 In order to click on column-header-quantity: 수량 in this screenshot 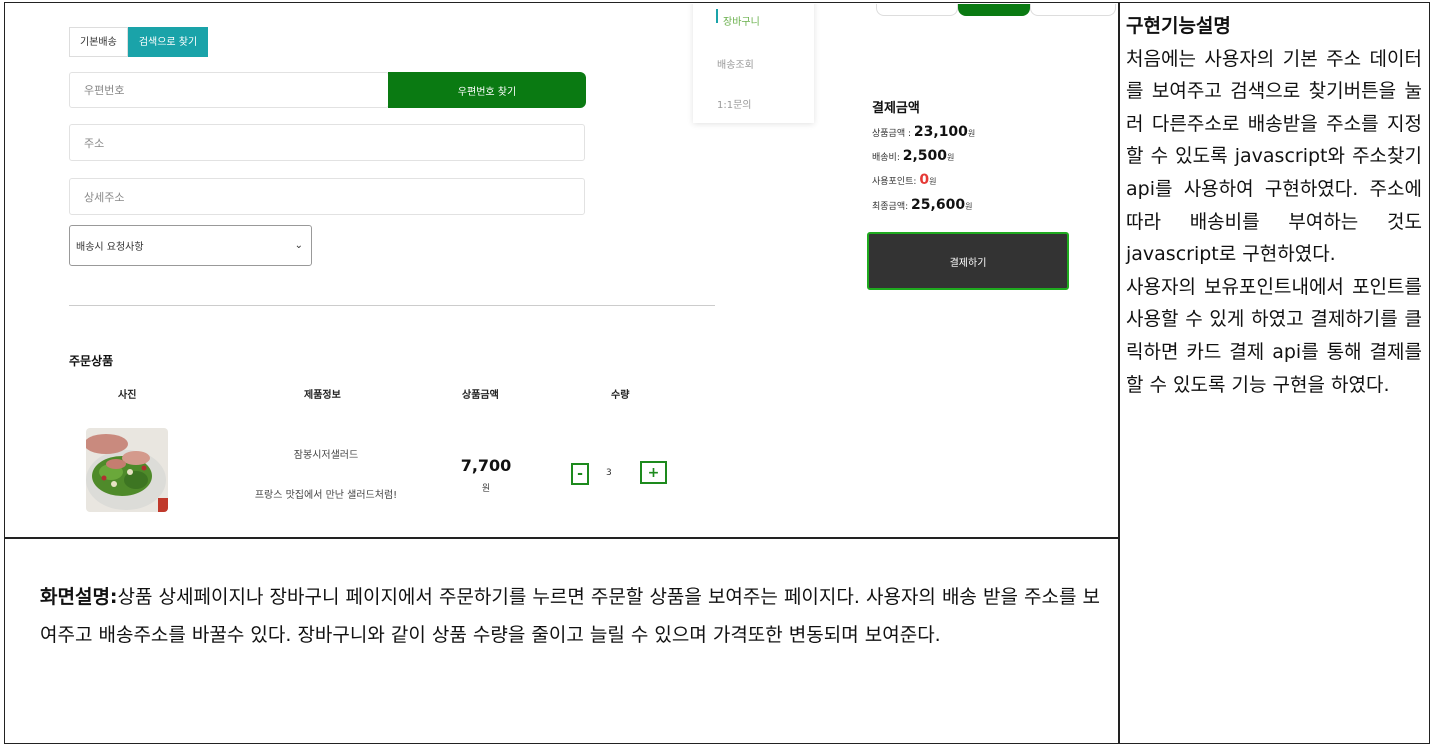, I will do `click(620, 395)`.